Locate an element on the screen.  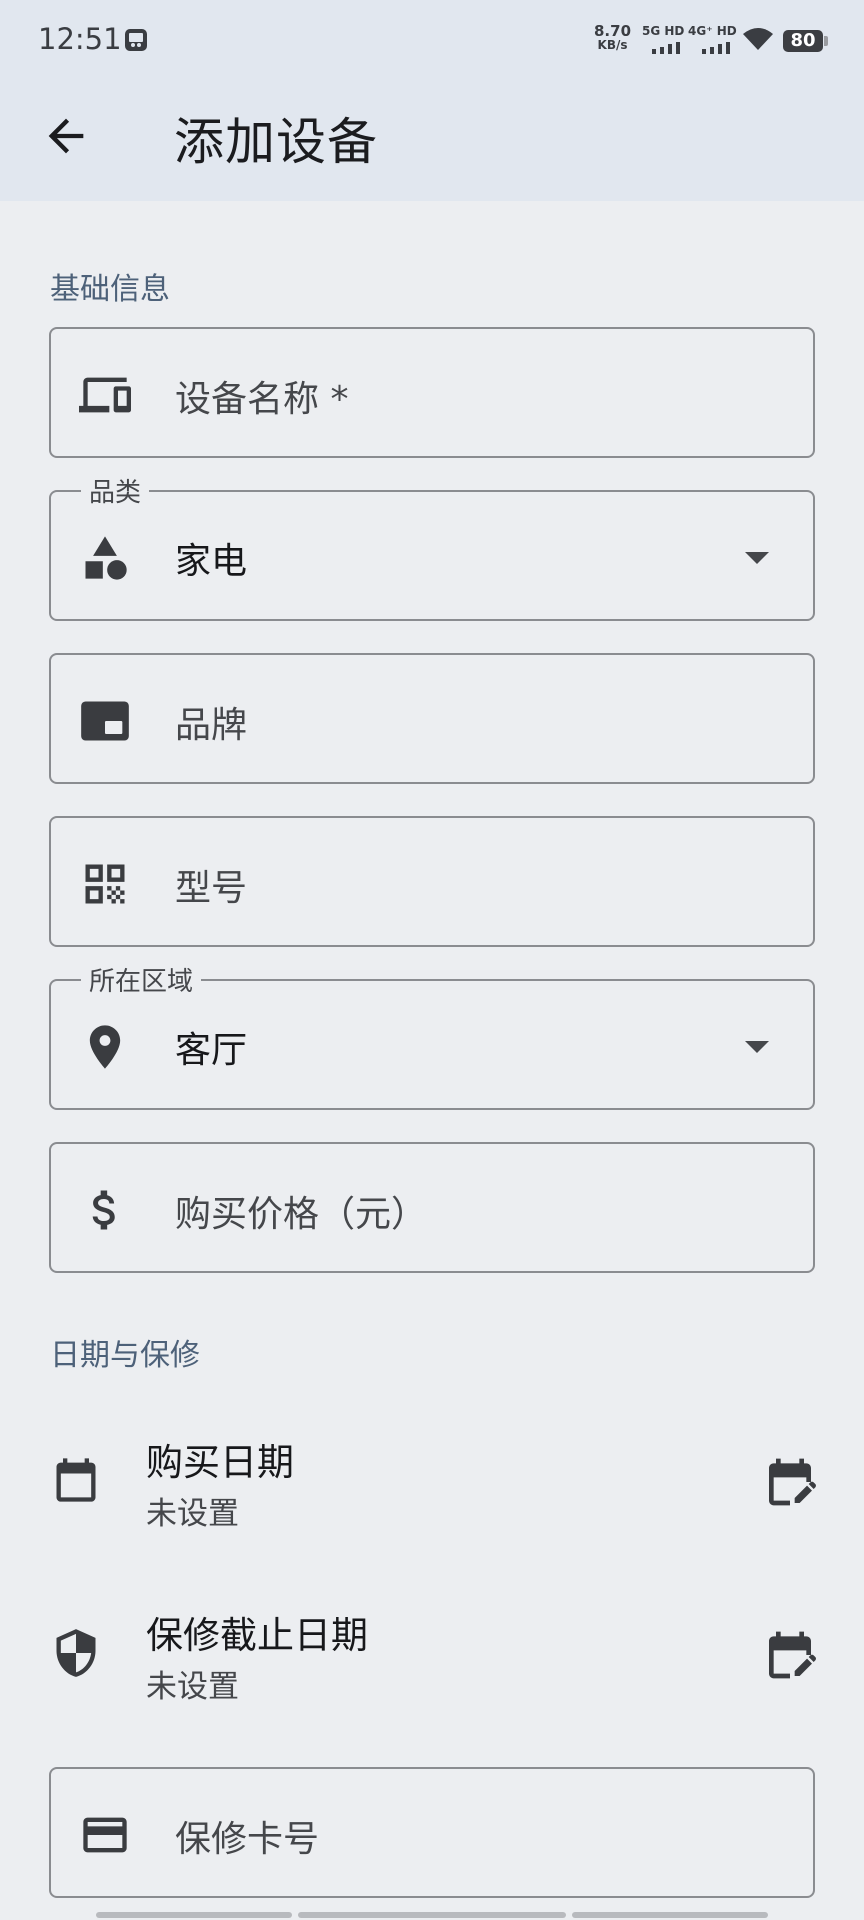
calendar-icon is located at coordinates (76, 1480).